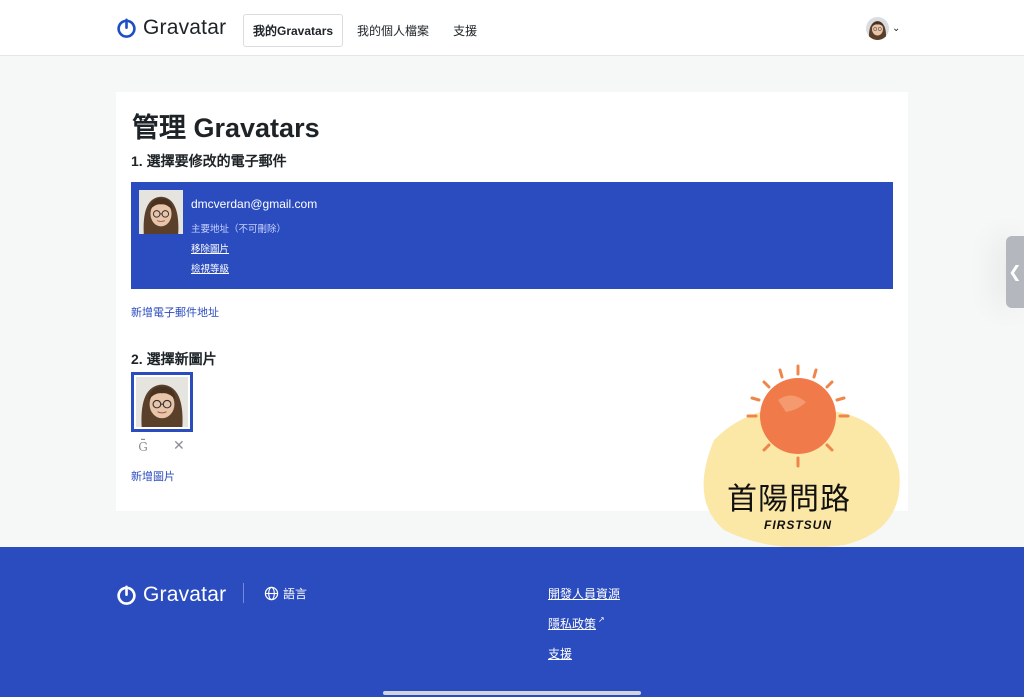  What do you see at coordinates (512, 693) in the screenshot?
I see `home-indicator` at bounding box center [512, 693].